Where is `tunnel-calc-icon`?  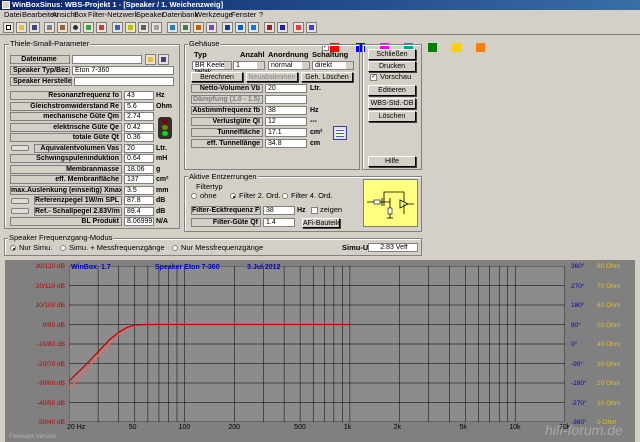 tunnel-calc-icon is located at coordinates (340, 133).